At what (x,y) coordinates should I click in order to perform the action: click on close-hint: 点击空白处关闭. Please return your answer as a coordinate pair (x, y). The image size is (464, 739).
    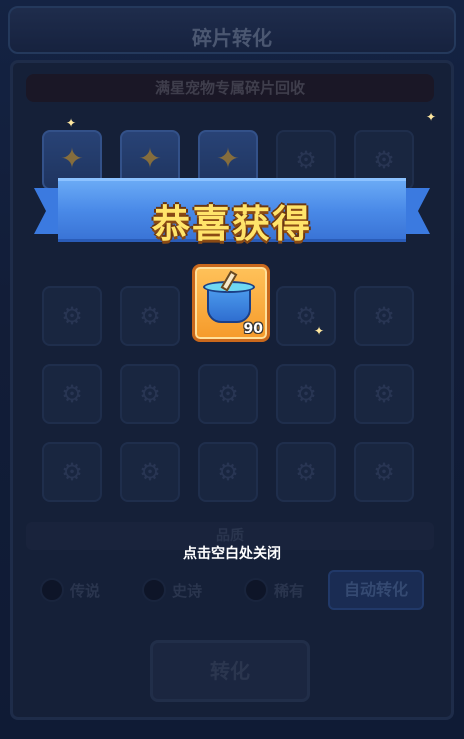
    Looking at the image, I should click on (232, 554).